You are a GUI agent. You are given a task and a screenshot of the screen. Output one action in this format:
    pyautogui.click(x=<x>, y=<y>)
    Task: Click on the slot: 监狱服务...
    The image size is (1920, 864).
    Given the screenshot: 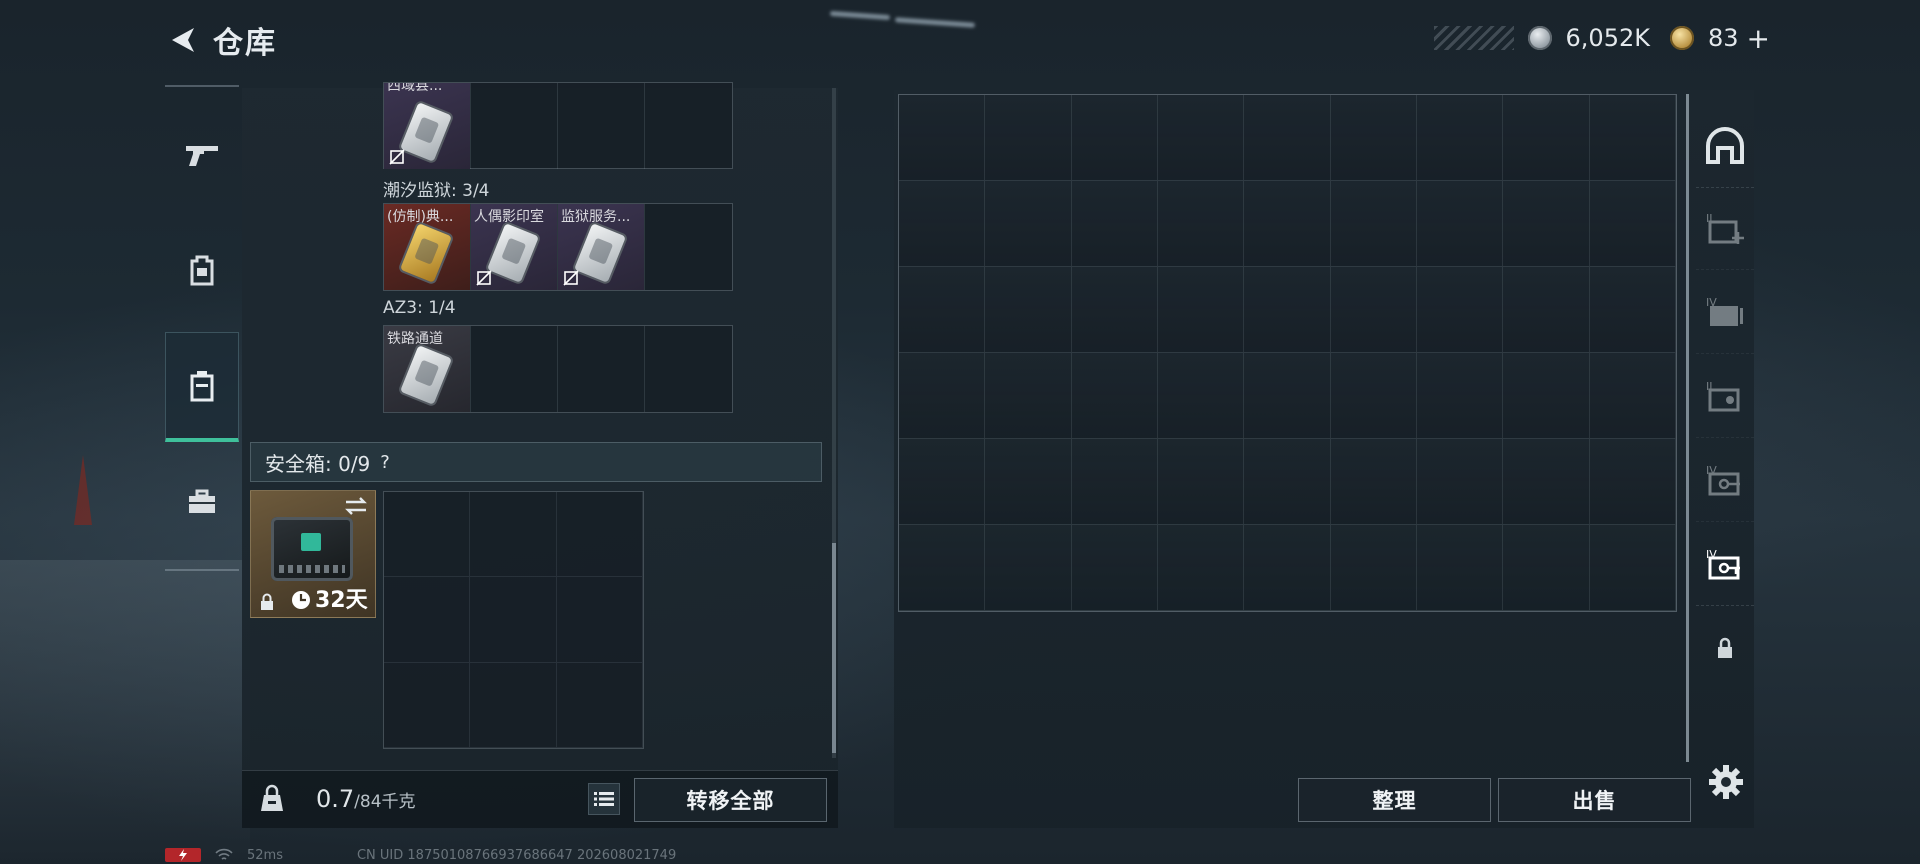 What is the action you would take?
    pyautogui.click(x=601, y=247)
    